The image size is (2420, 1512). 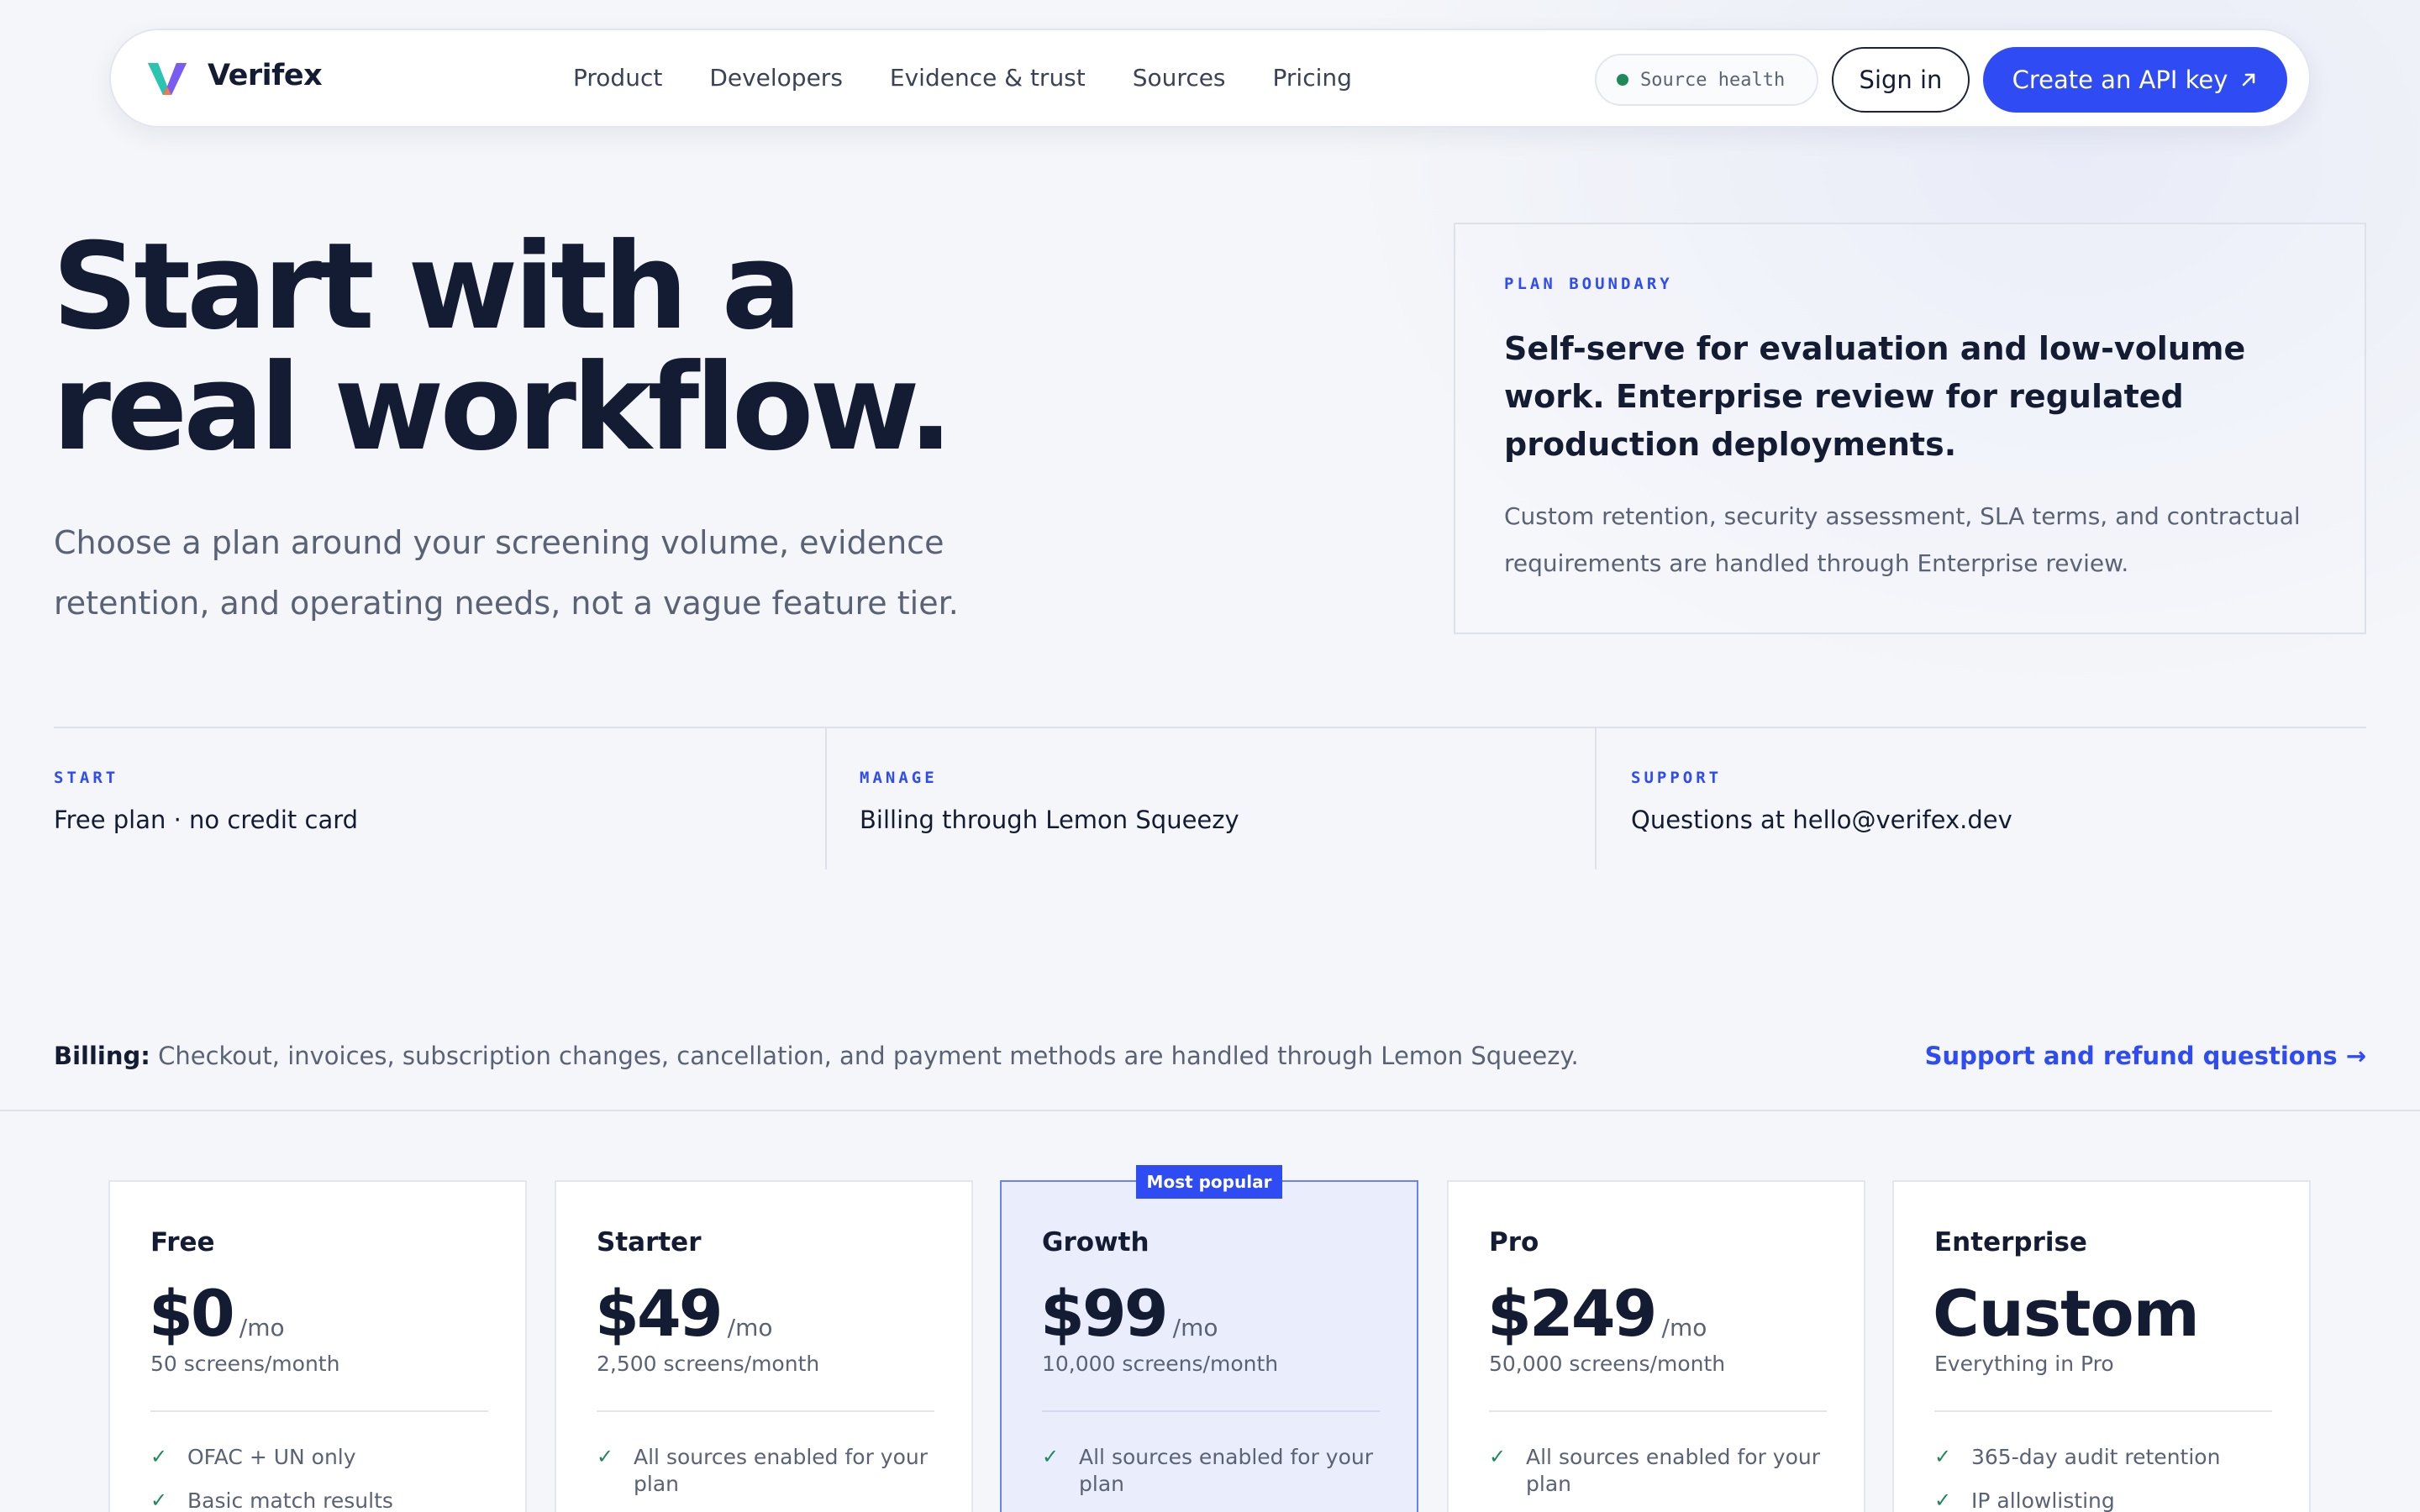 I want to click on section-divider, so click(x=1210, y=1110).